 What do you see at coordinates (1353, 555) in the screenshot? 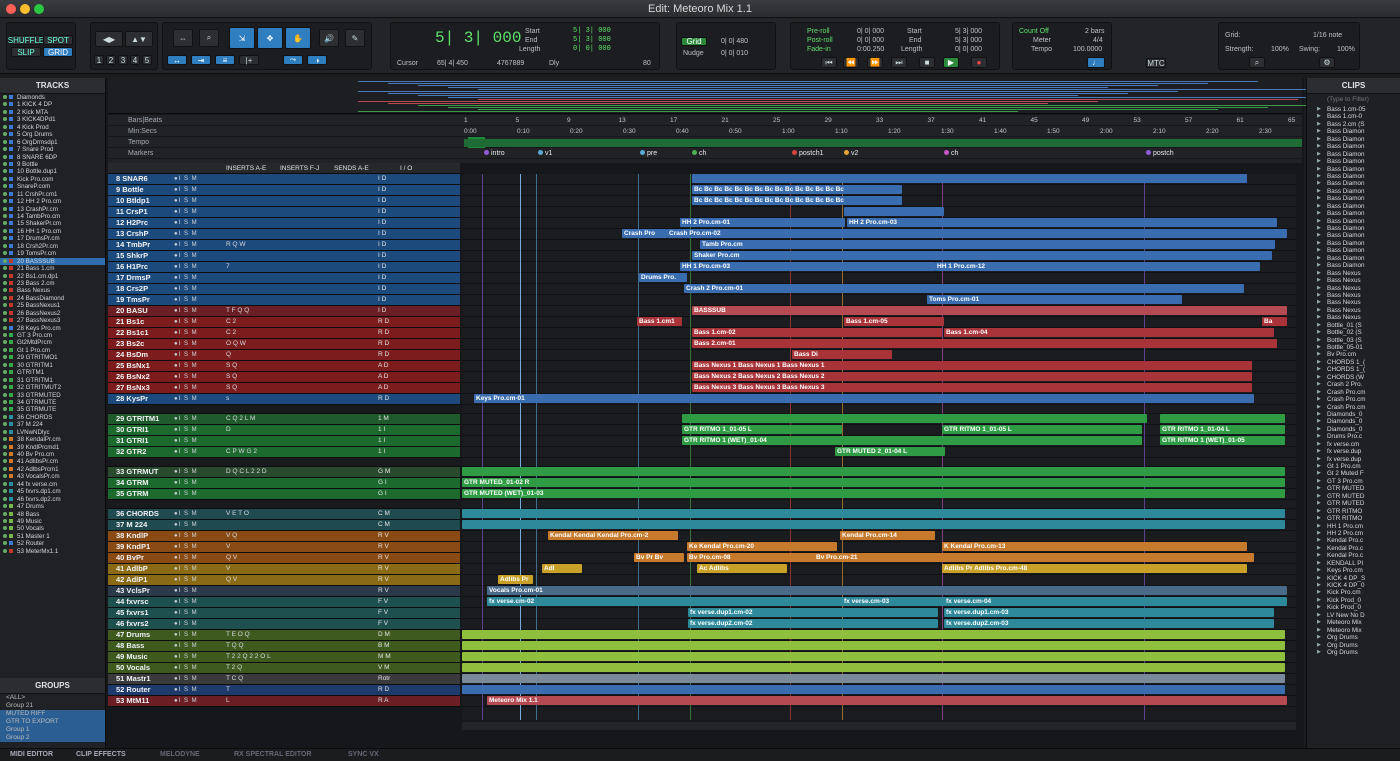
I see `clip-list-item: Kendal Pro.c` at bounding box center [1353, 555].